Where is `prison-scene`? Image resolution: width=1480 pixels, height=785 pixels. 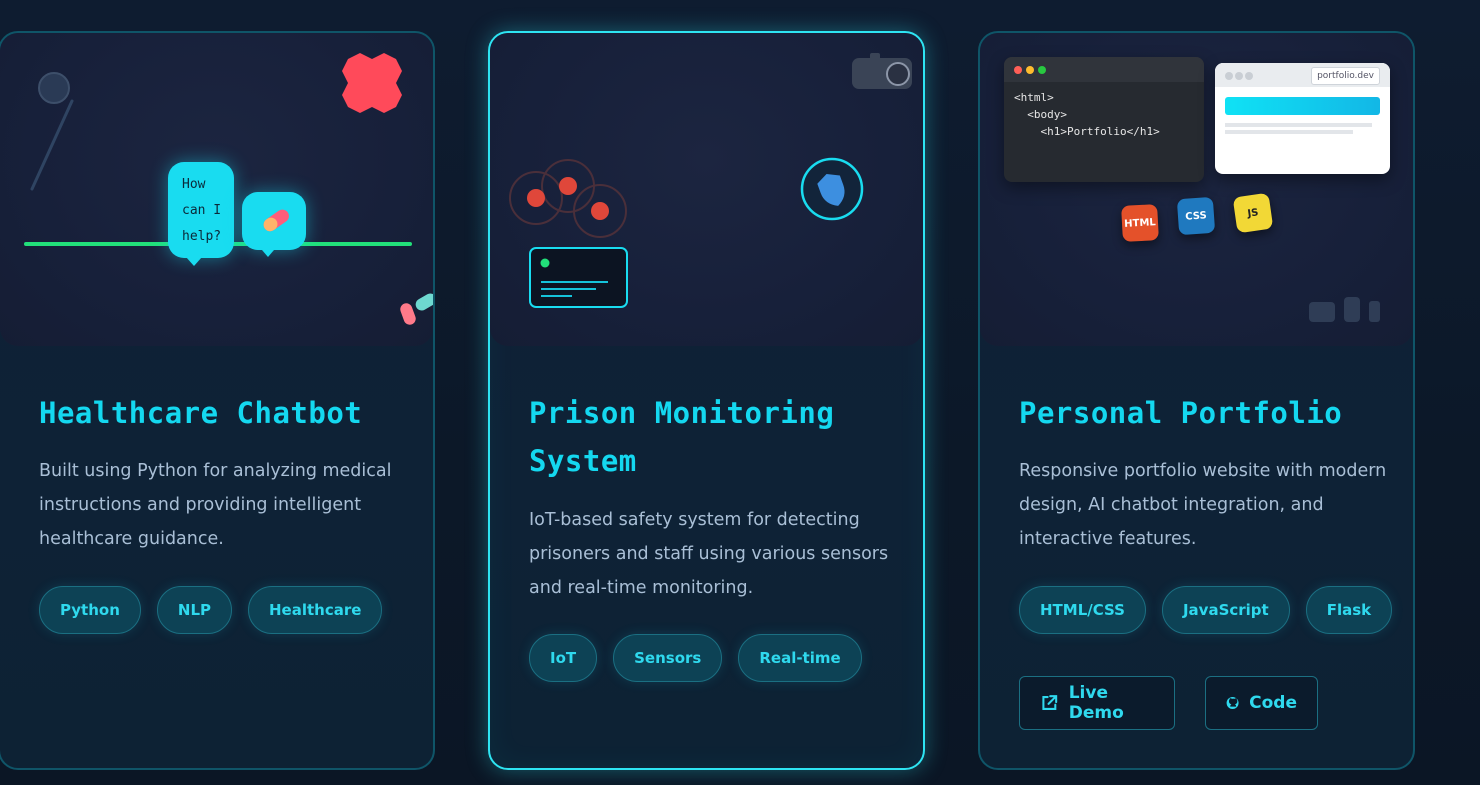
prison-scene is located at coordinates (710, 180).